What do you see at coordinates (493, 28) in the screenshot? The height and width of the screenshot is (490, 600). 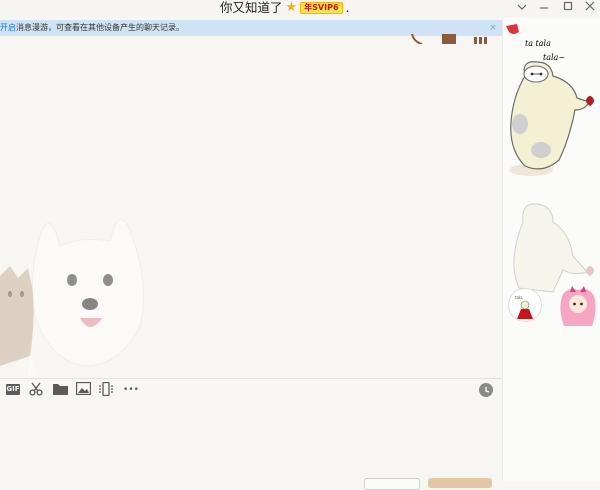 I see `notice-close-button: ×` at bounding box center [493, 28].